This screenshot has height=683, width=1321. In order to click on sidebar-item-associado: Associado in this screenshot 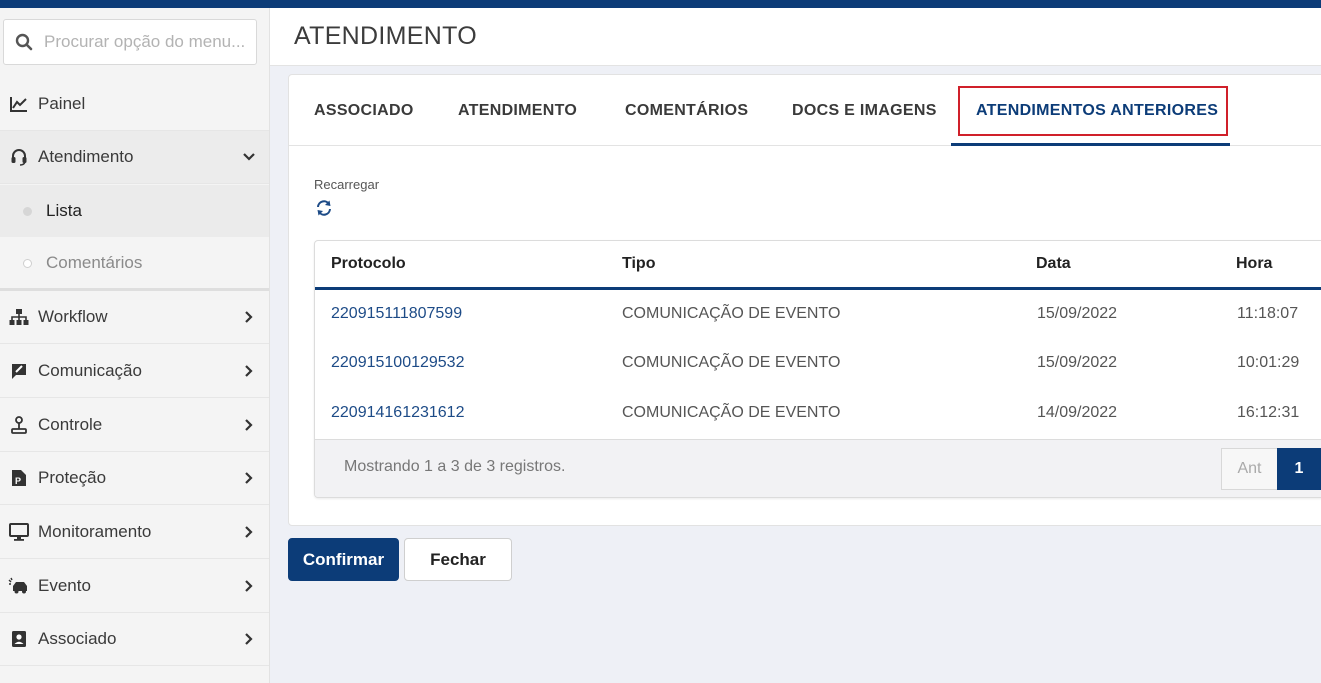, I will do `click(134, 639)`.